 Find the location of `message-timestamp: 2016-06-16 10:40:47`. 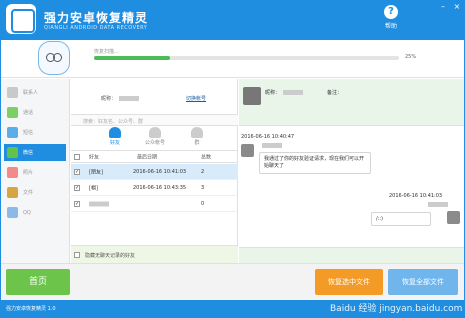

message-timestamp: 2016-06-16 10:40:47 is located at coordinates (268, 137).